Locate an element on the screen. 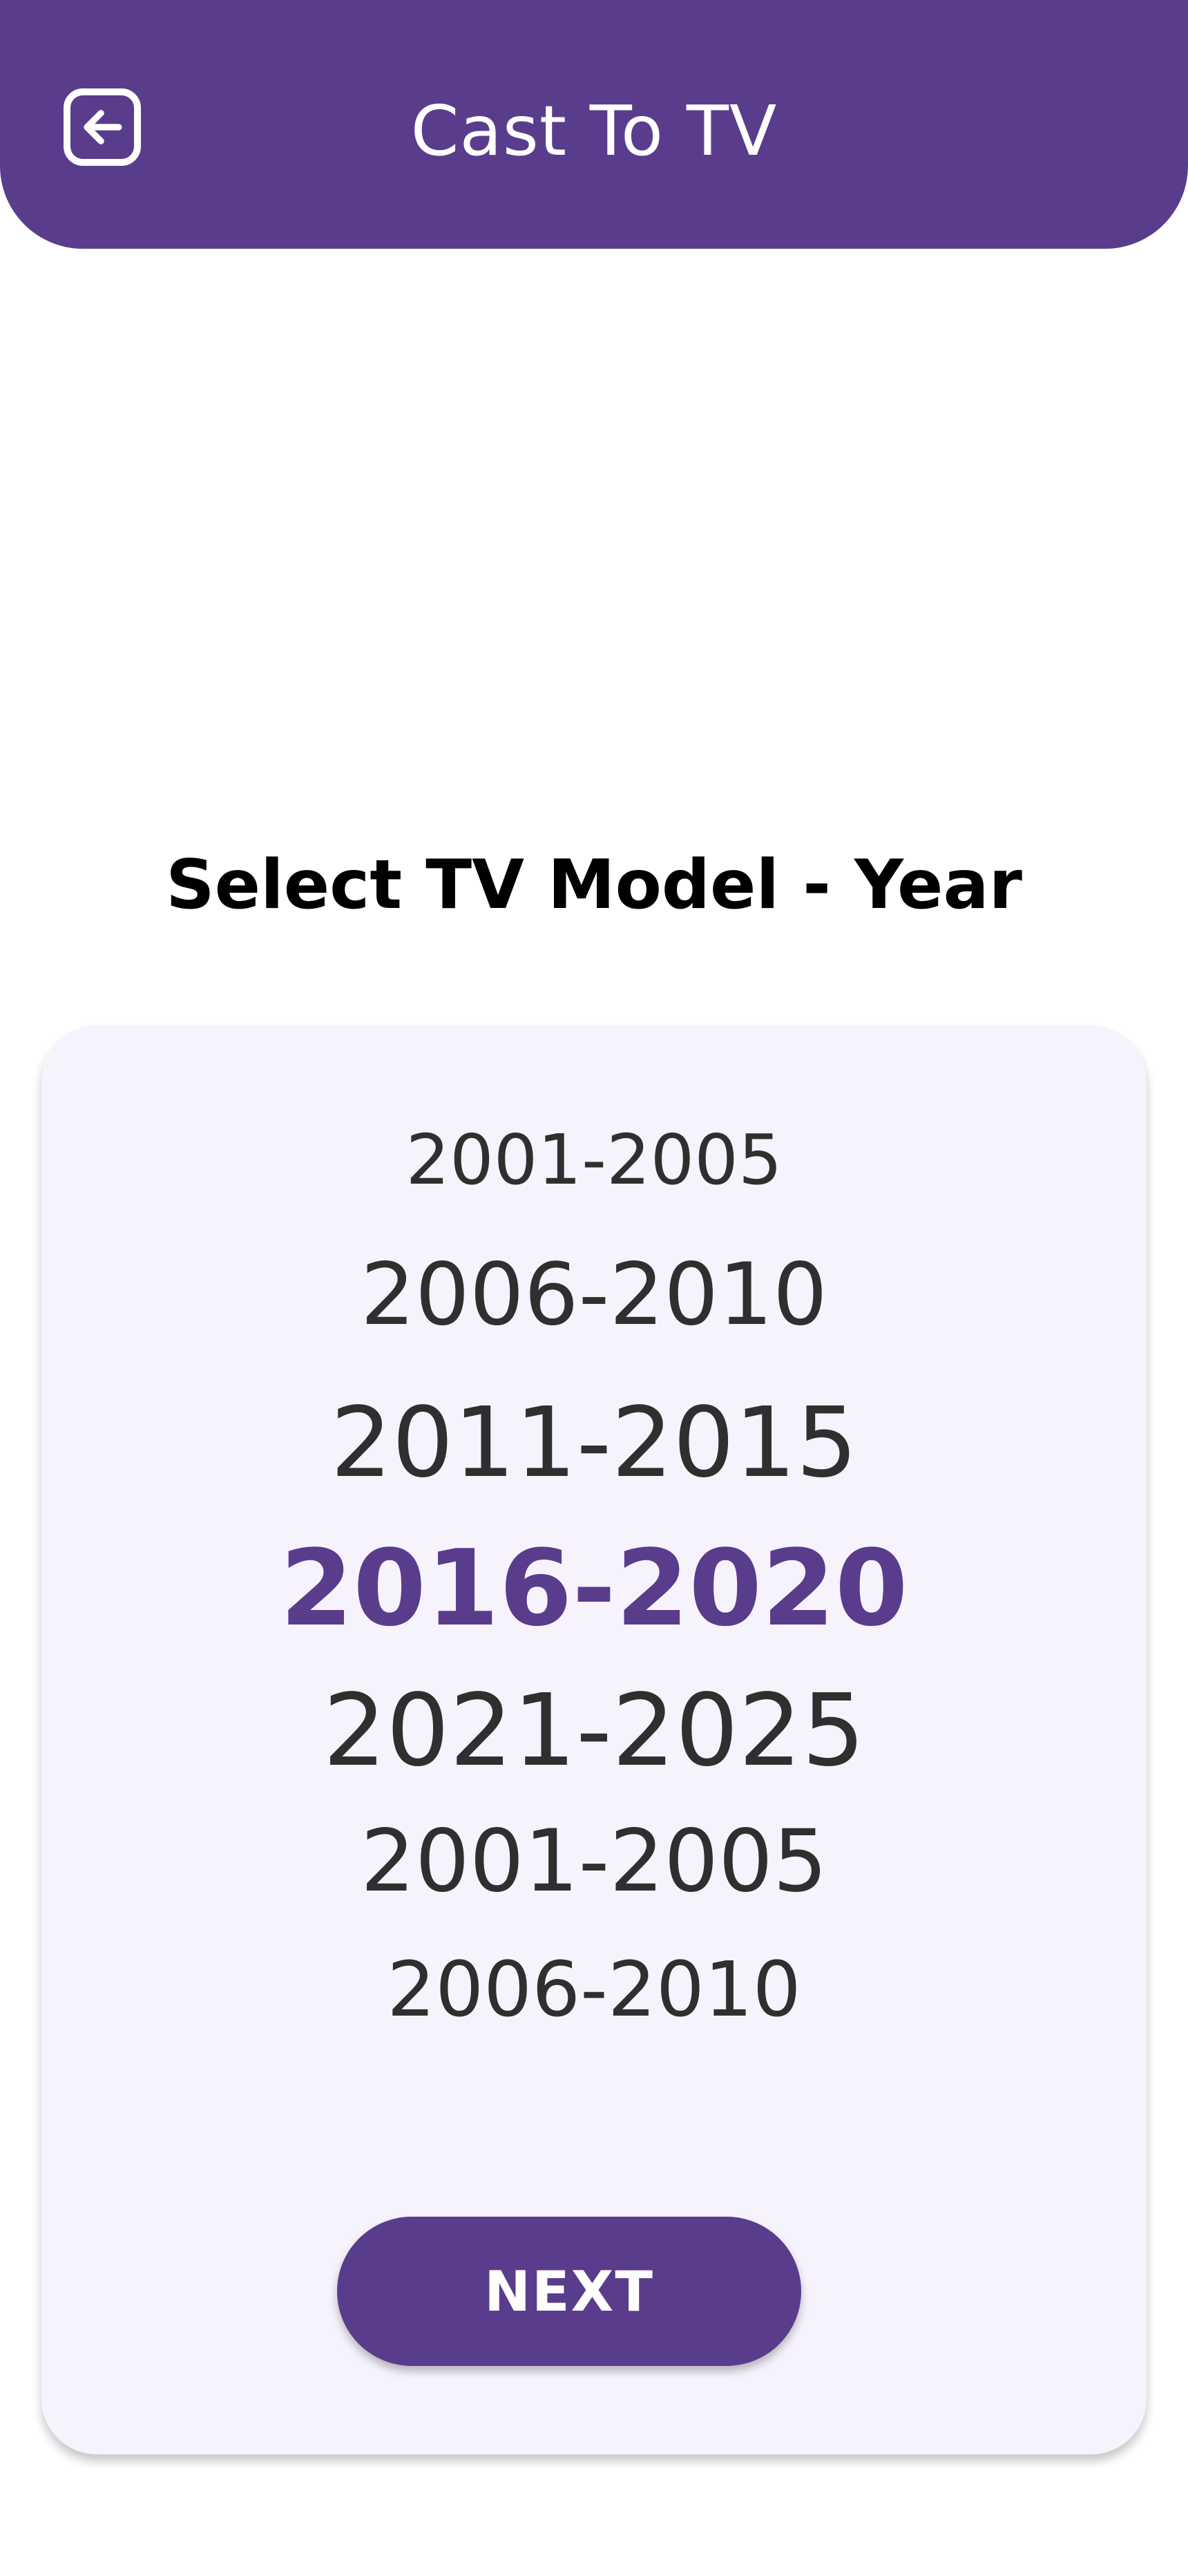  header-title: Cast To TV is located at coordinates (594, 131).